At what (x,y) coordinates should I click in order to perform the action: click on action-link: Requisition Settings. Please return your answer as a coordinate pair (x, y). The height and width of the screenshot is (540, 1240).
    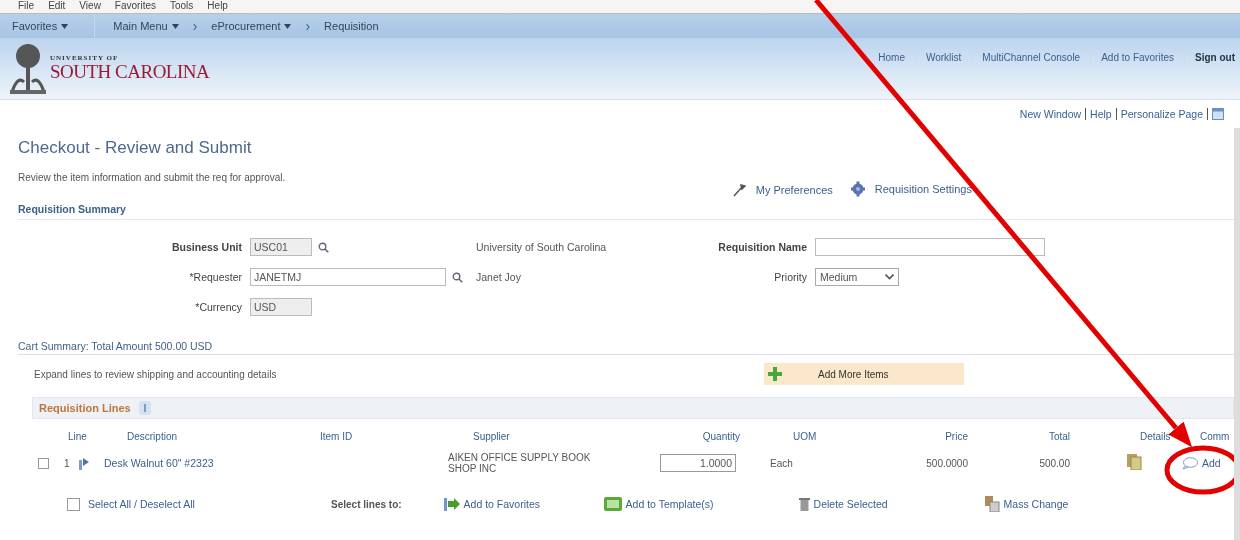
    Looking at the image, I should click on (911, 189).